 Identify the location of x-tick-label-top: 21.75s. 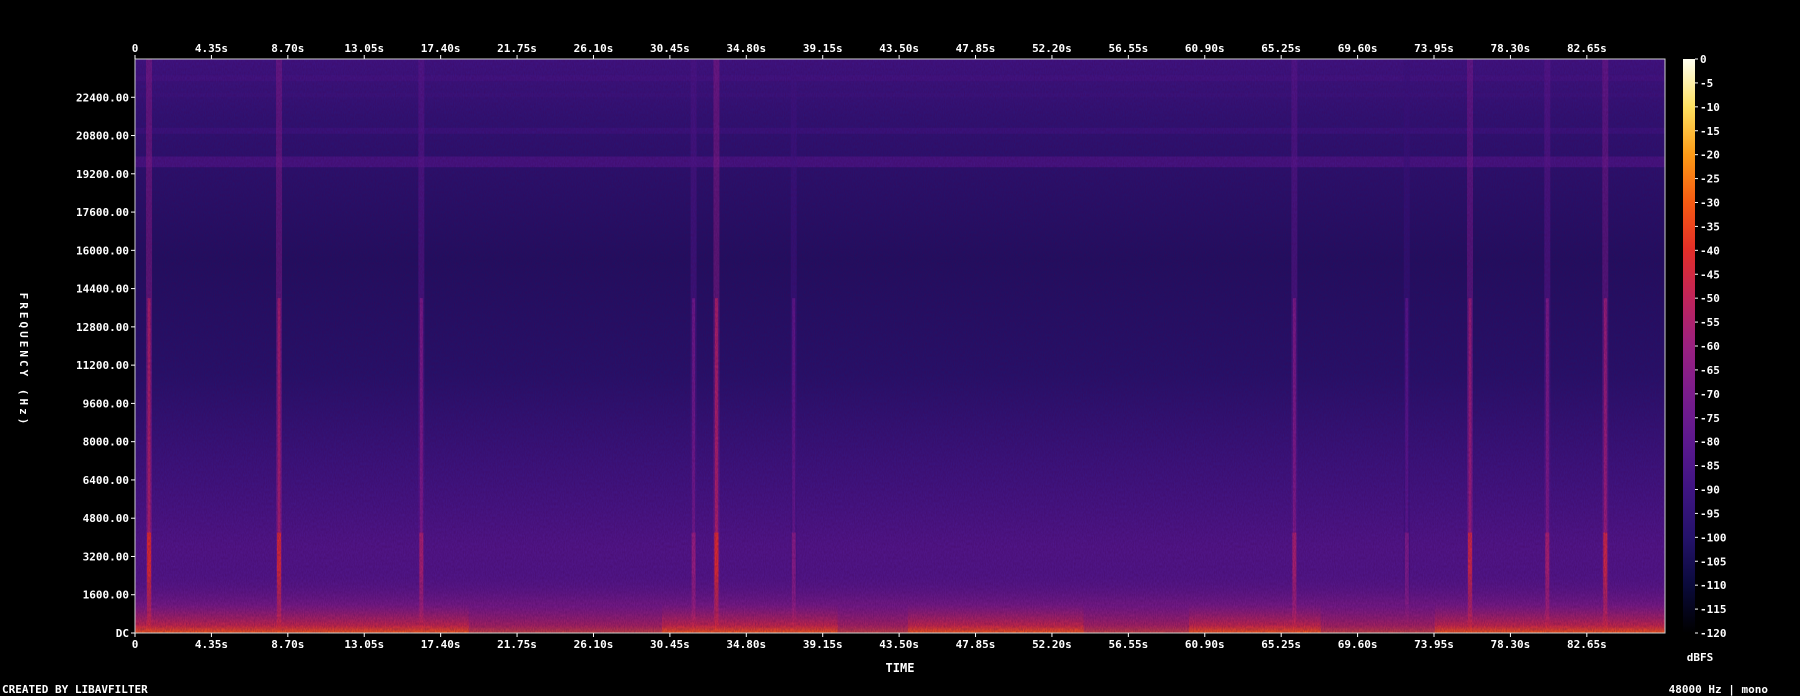
(517, 48).